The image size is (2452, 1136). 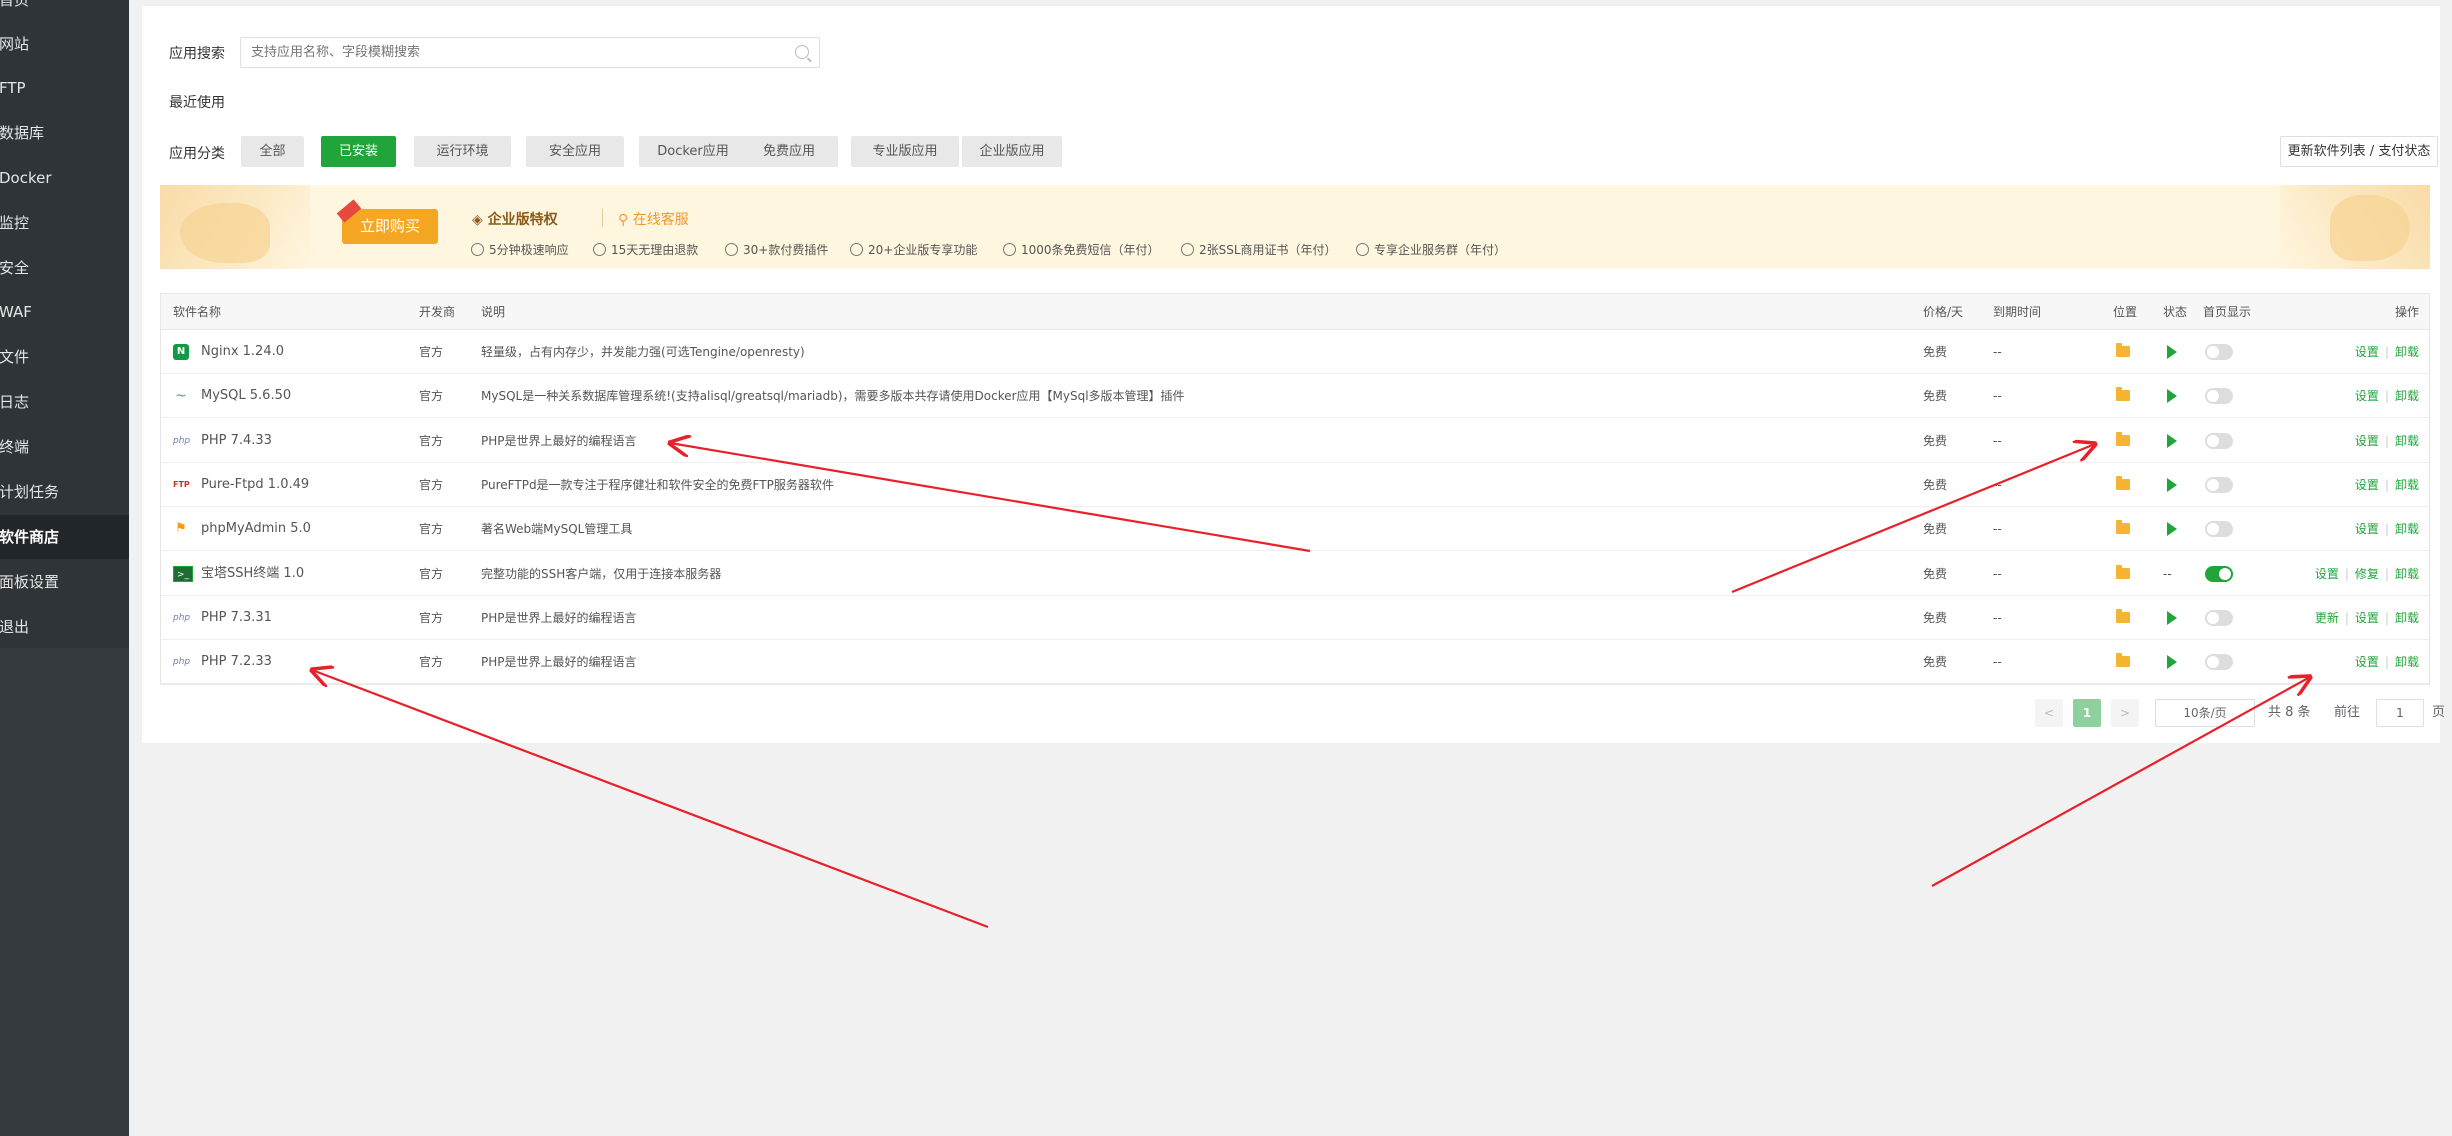 I want to click on buy-now-button: 立即购买, so click(x=390, y=226).